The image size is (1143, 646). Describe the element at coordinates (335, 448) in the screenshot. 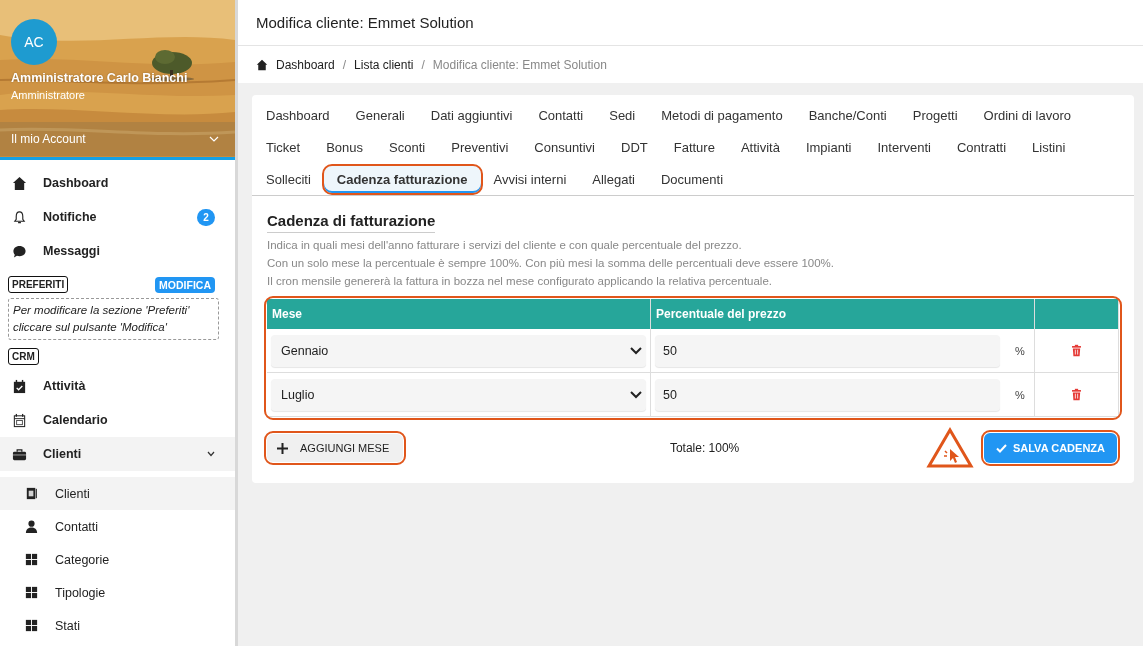

I see `add-month-button: AGGIUNGI MESE` at that location.